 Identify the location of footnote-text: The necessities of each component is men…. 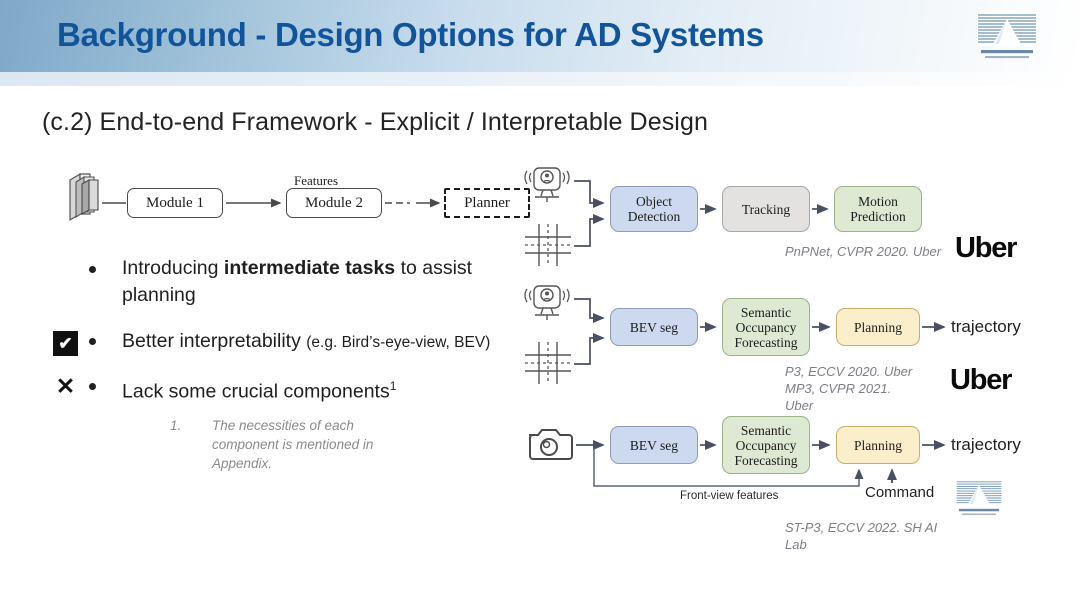
(293, 444).